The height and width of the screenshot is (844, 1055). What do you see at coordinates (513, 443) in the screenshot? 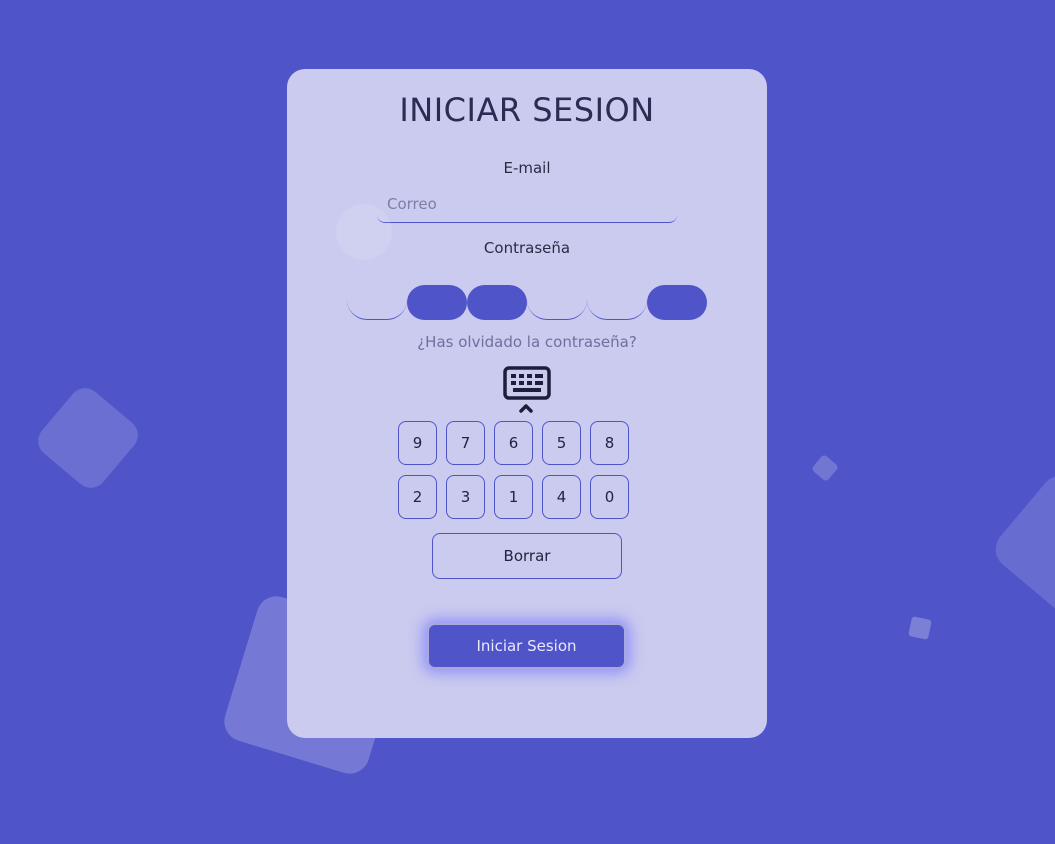
I see `keypad-key-6: 6` at bounding box center [513, 443].